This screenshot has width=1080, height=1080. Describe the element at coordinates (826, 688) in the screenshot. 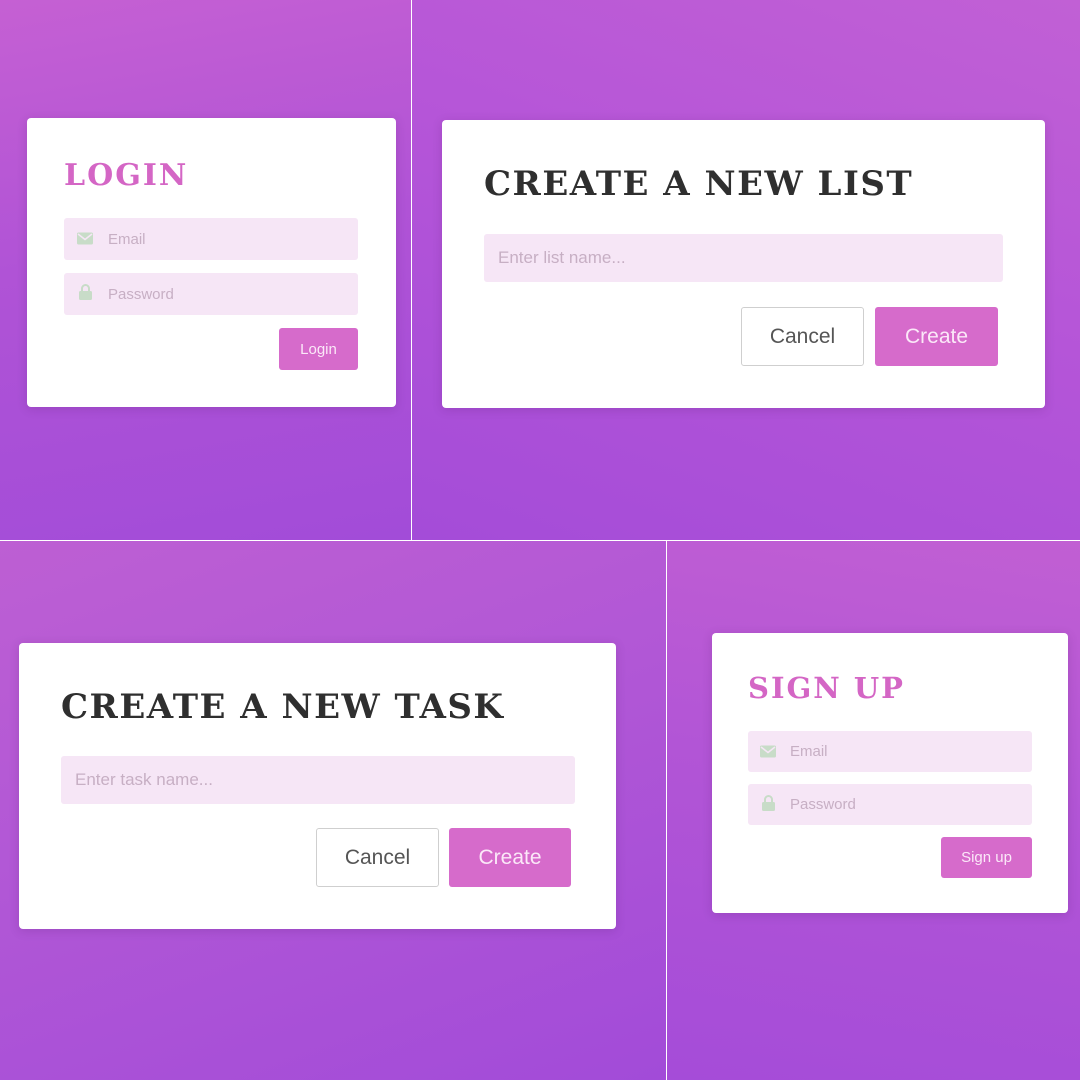

I see `signup-title: SIGN UP` at that location.